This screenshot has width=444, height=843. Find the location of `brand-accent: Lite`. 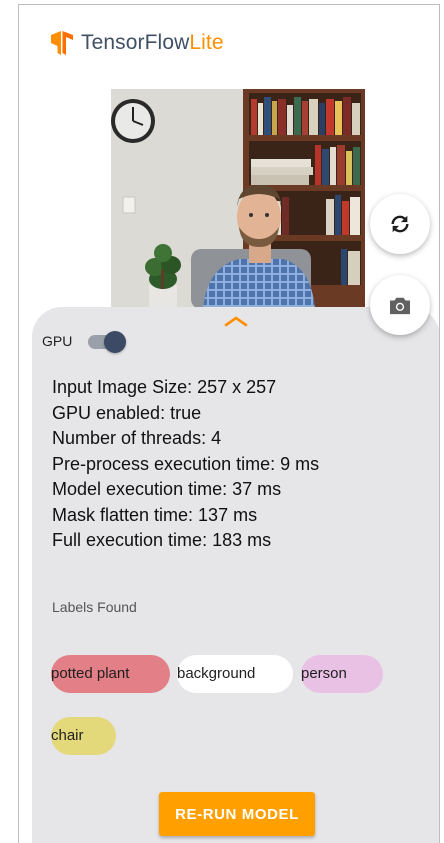

brand-accent: Lite is located at coordinates (206, 42).